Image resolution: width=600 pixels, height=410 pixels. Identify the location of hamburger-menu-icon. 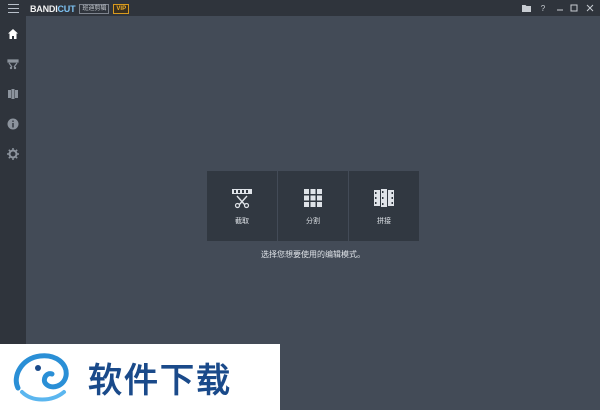
(13, 8).